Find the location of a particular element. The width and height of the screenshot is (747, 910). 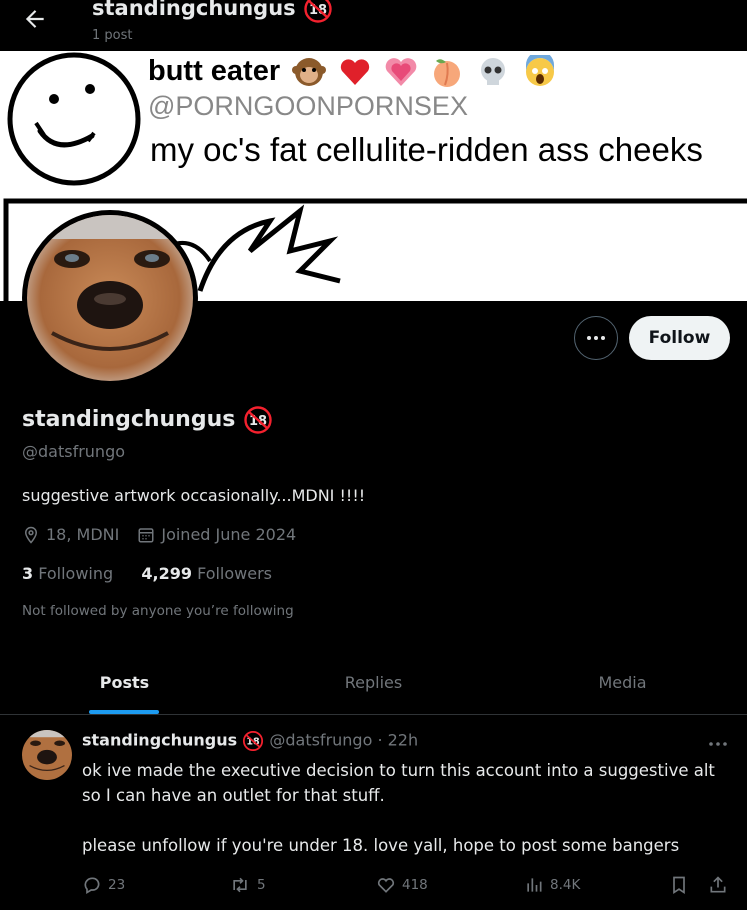

joined-text: Joined June 2024 is located at coordinates (229, 534).